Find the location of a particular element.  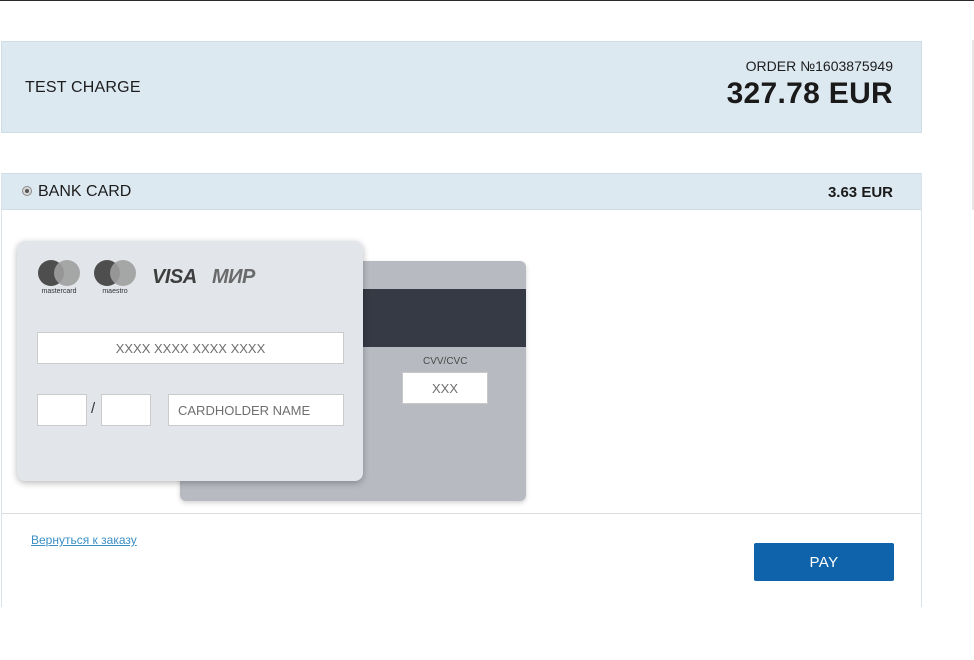

back-to-order-link: Вернуться к заказу is located at coordinates (84, 540).